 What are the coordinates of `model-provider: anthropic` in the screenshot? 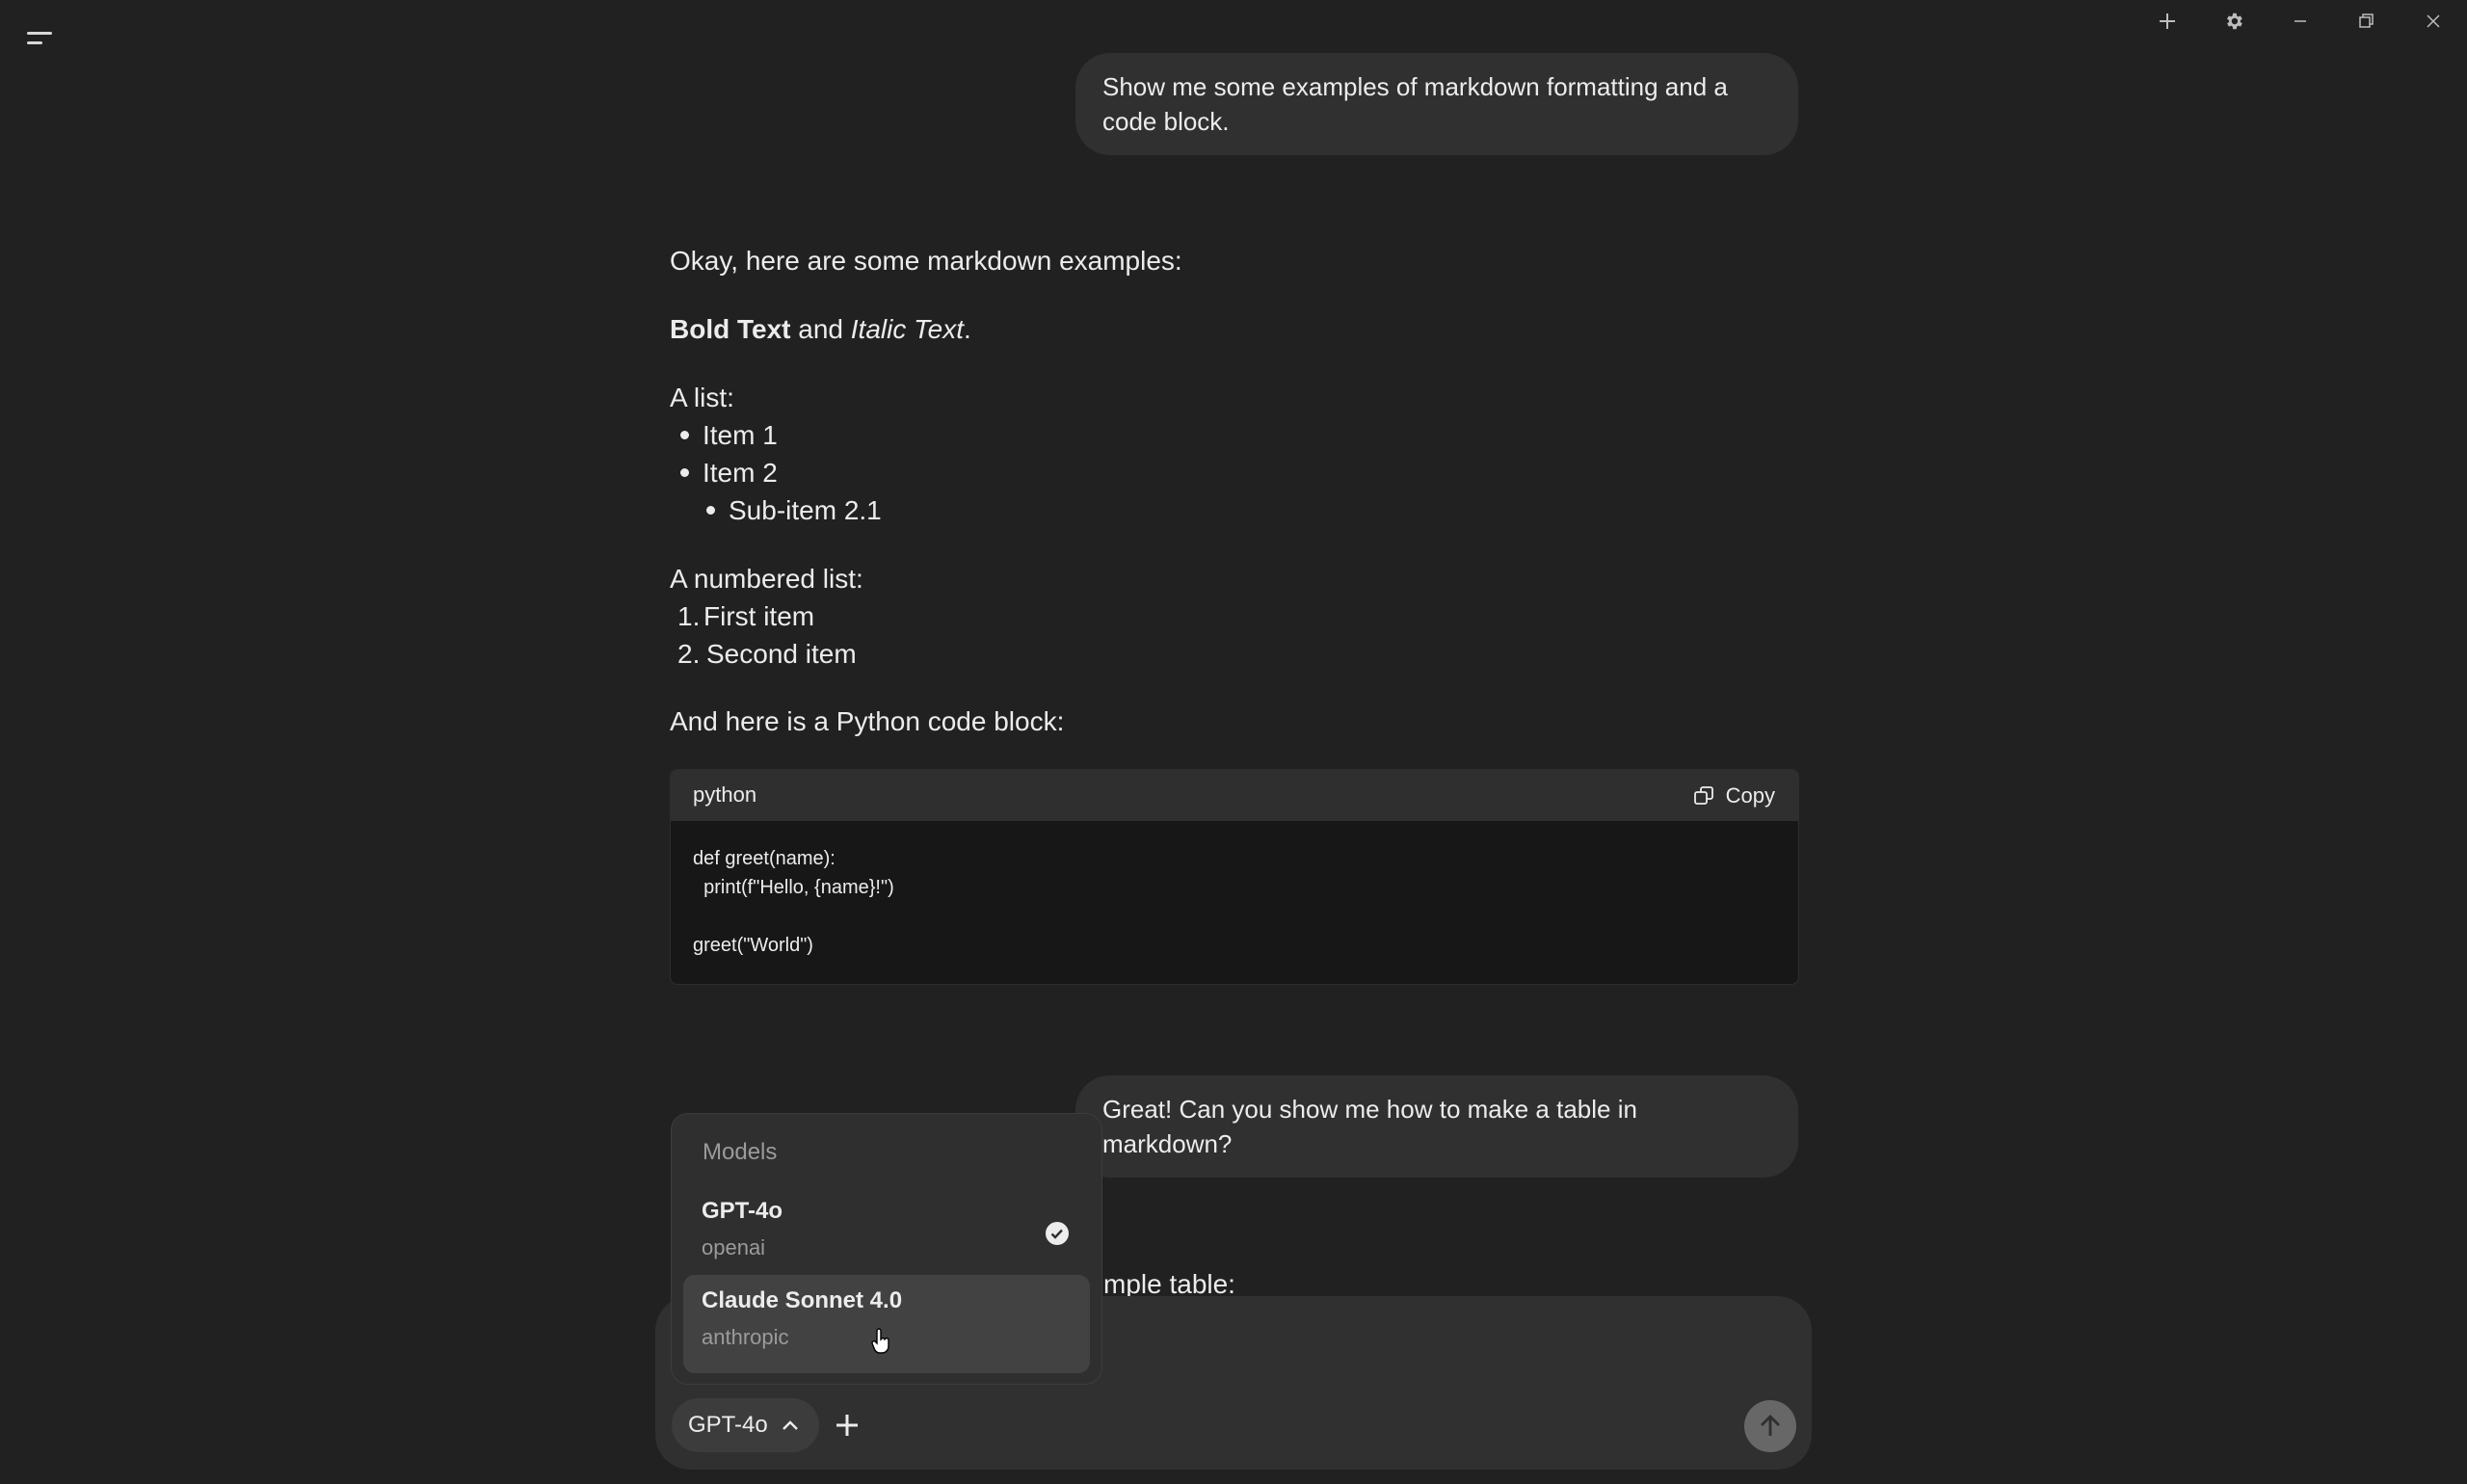 It's located at (745, 1337).